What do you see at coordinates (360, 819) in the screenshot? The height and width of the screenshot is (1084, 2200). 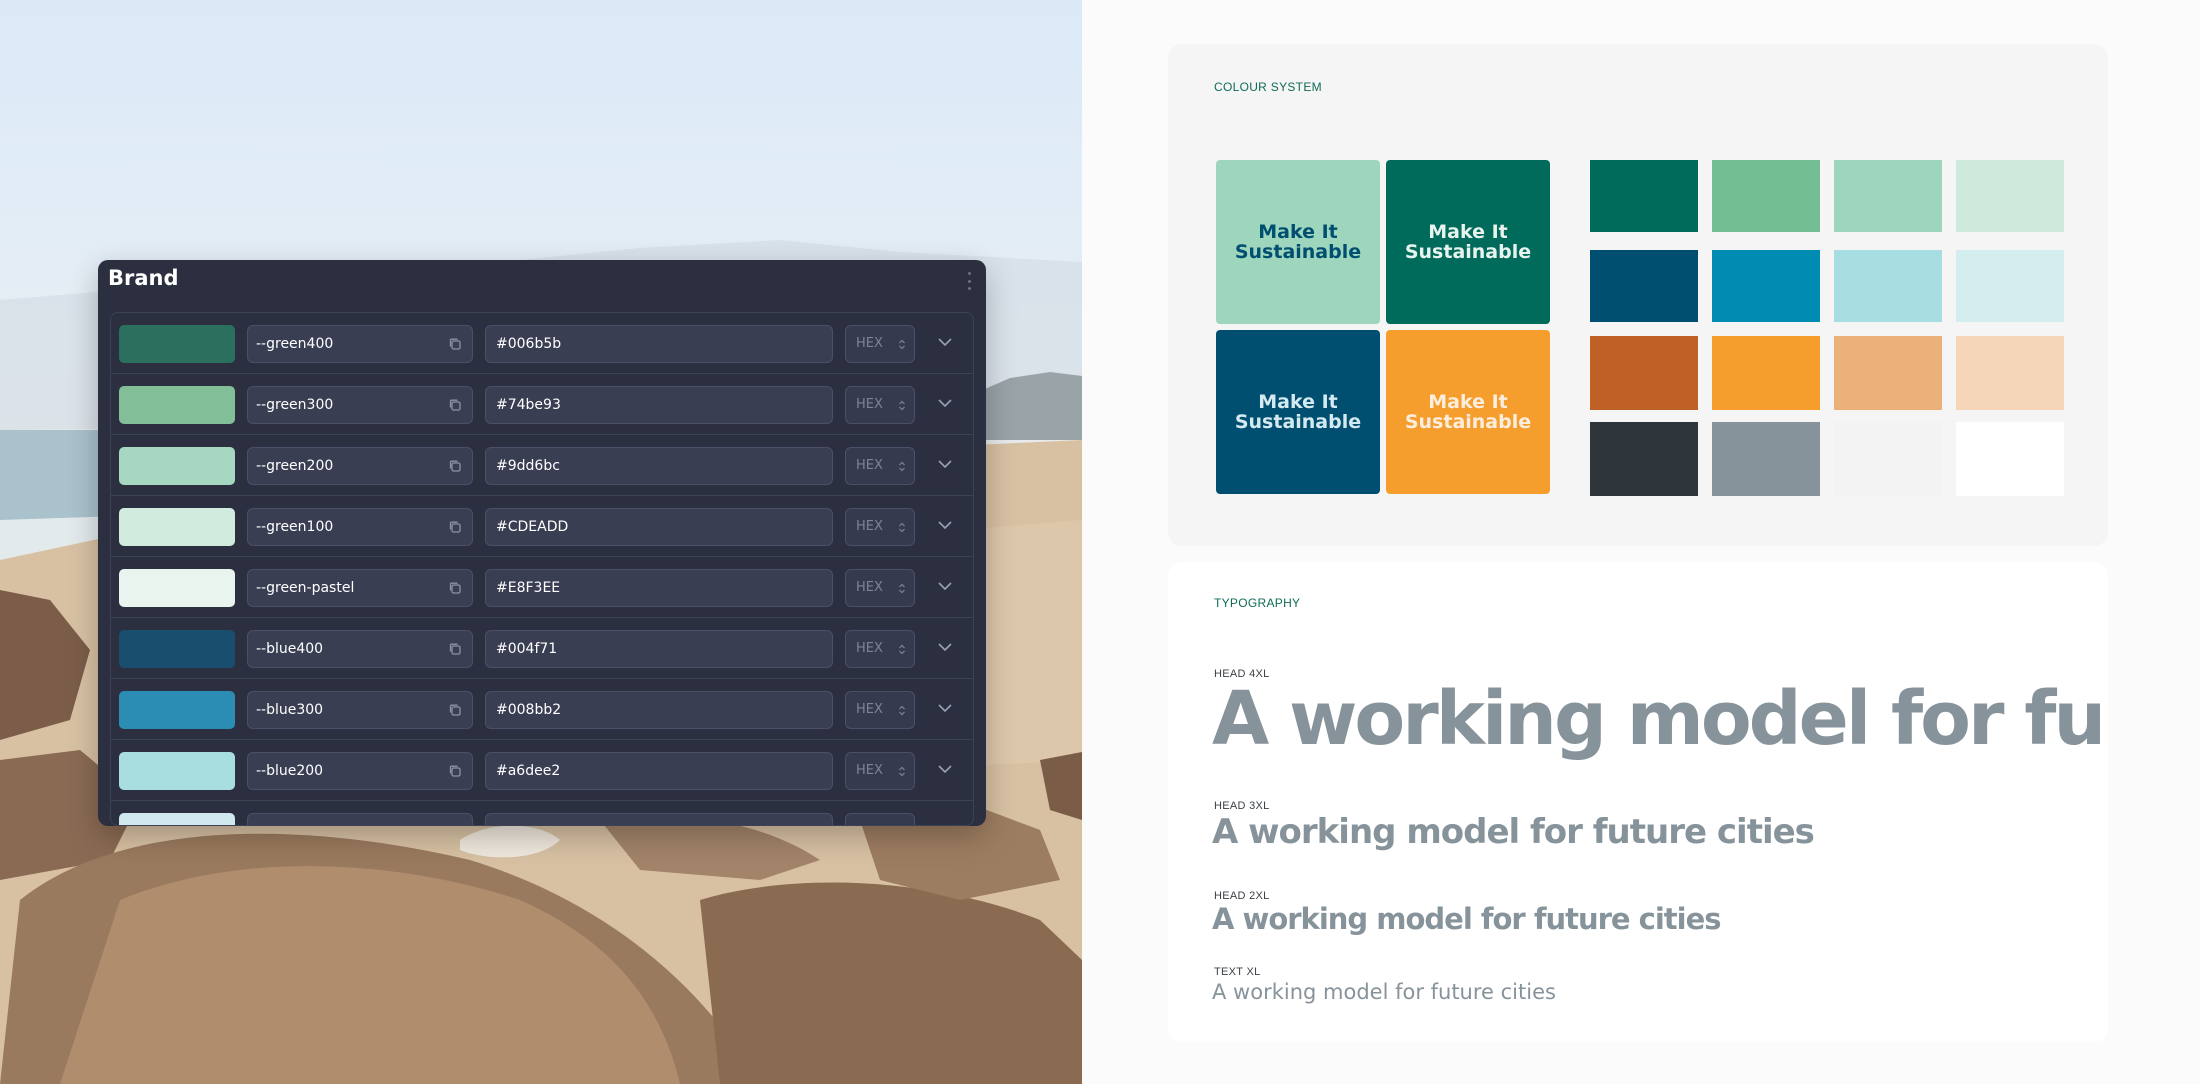 I see `variable-name-input` at bounding box center [360, 819].